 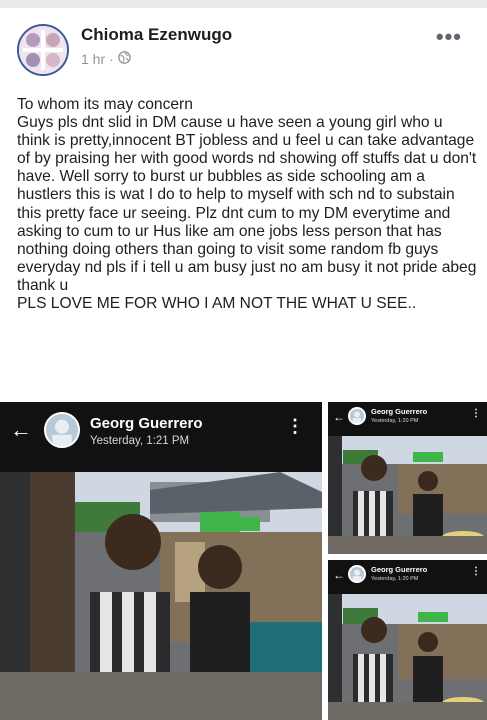 What do you see at coordinates (449, 37) in the screenshot?
I see `post-options-button: •••` at bounding box center [449, 37].